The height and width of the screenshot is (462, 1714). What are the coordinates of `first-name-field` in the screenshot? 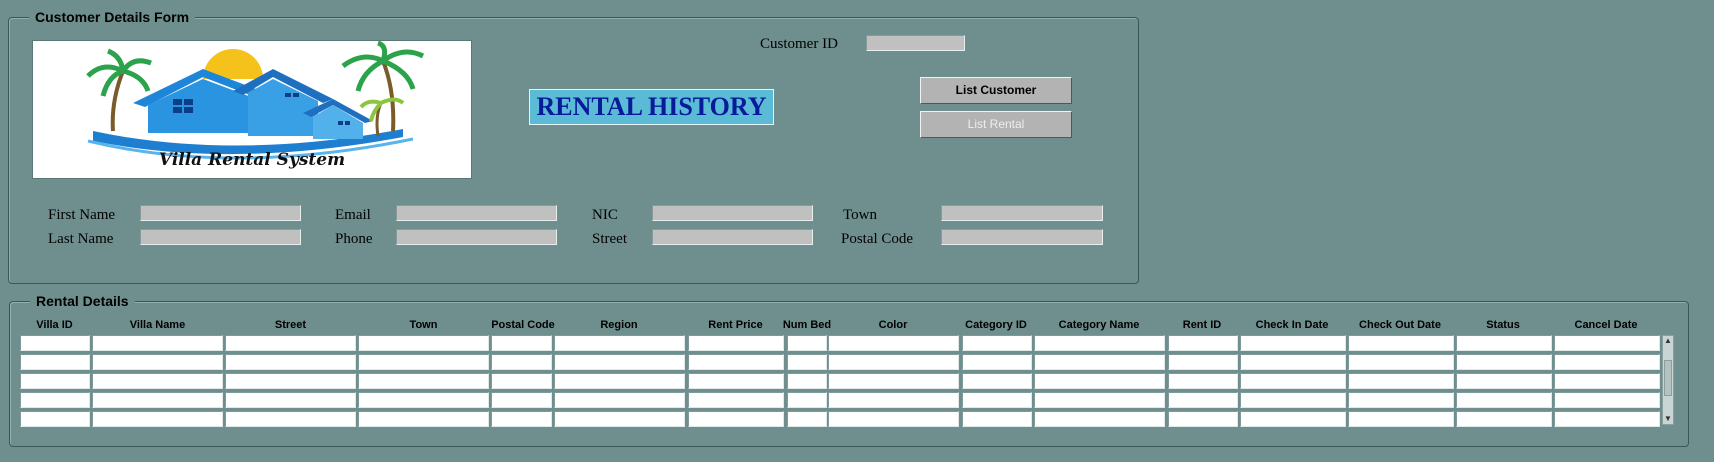 It's located at (220, 213).